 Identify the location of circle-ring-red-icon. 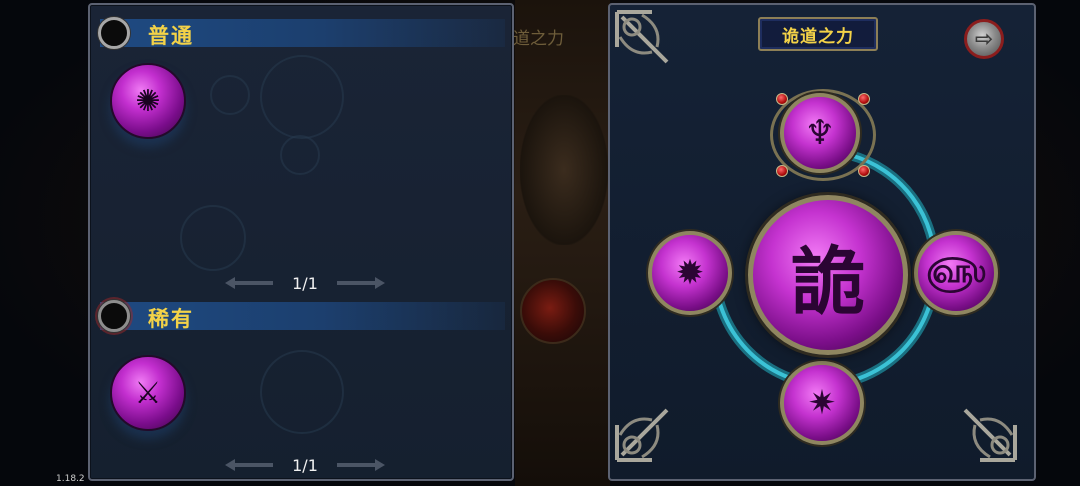
(114, 316).